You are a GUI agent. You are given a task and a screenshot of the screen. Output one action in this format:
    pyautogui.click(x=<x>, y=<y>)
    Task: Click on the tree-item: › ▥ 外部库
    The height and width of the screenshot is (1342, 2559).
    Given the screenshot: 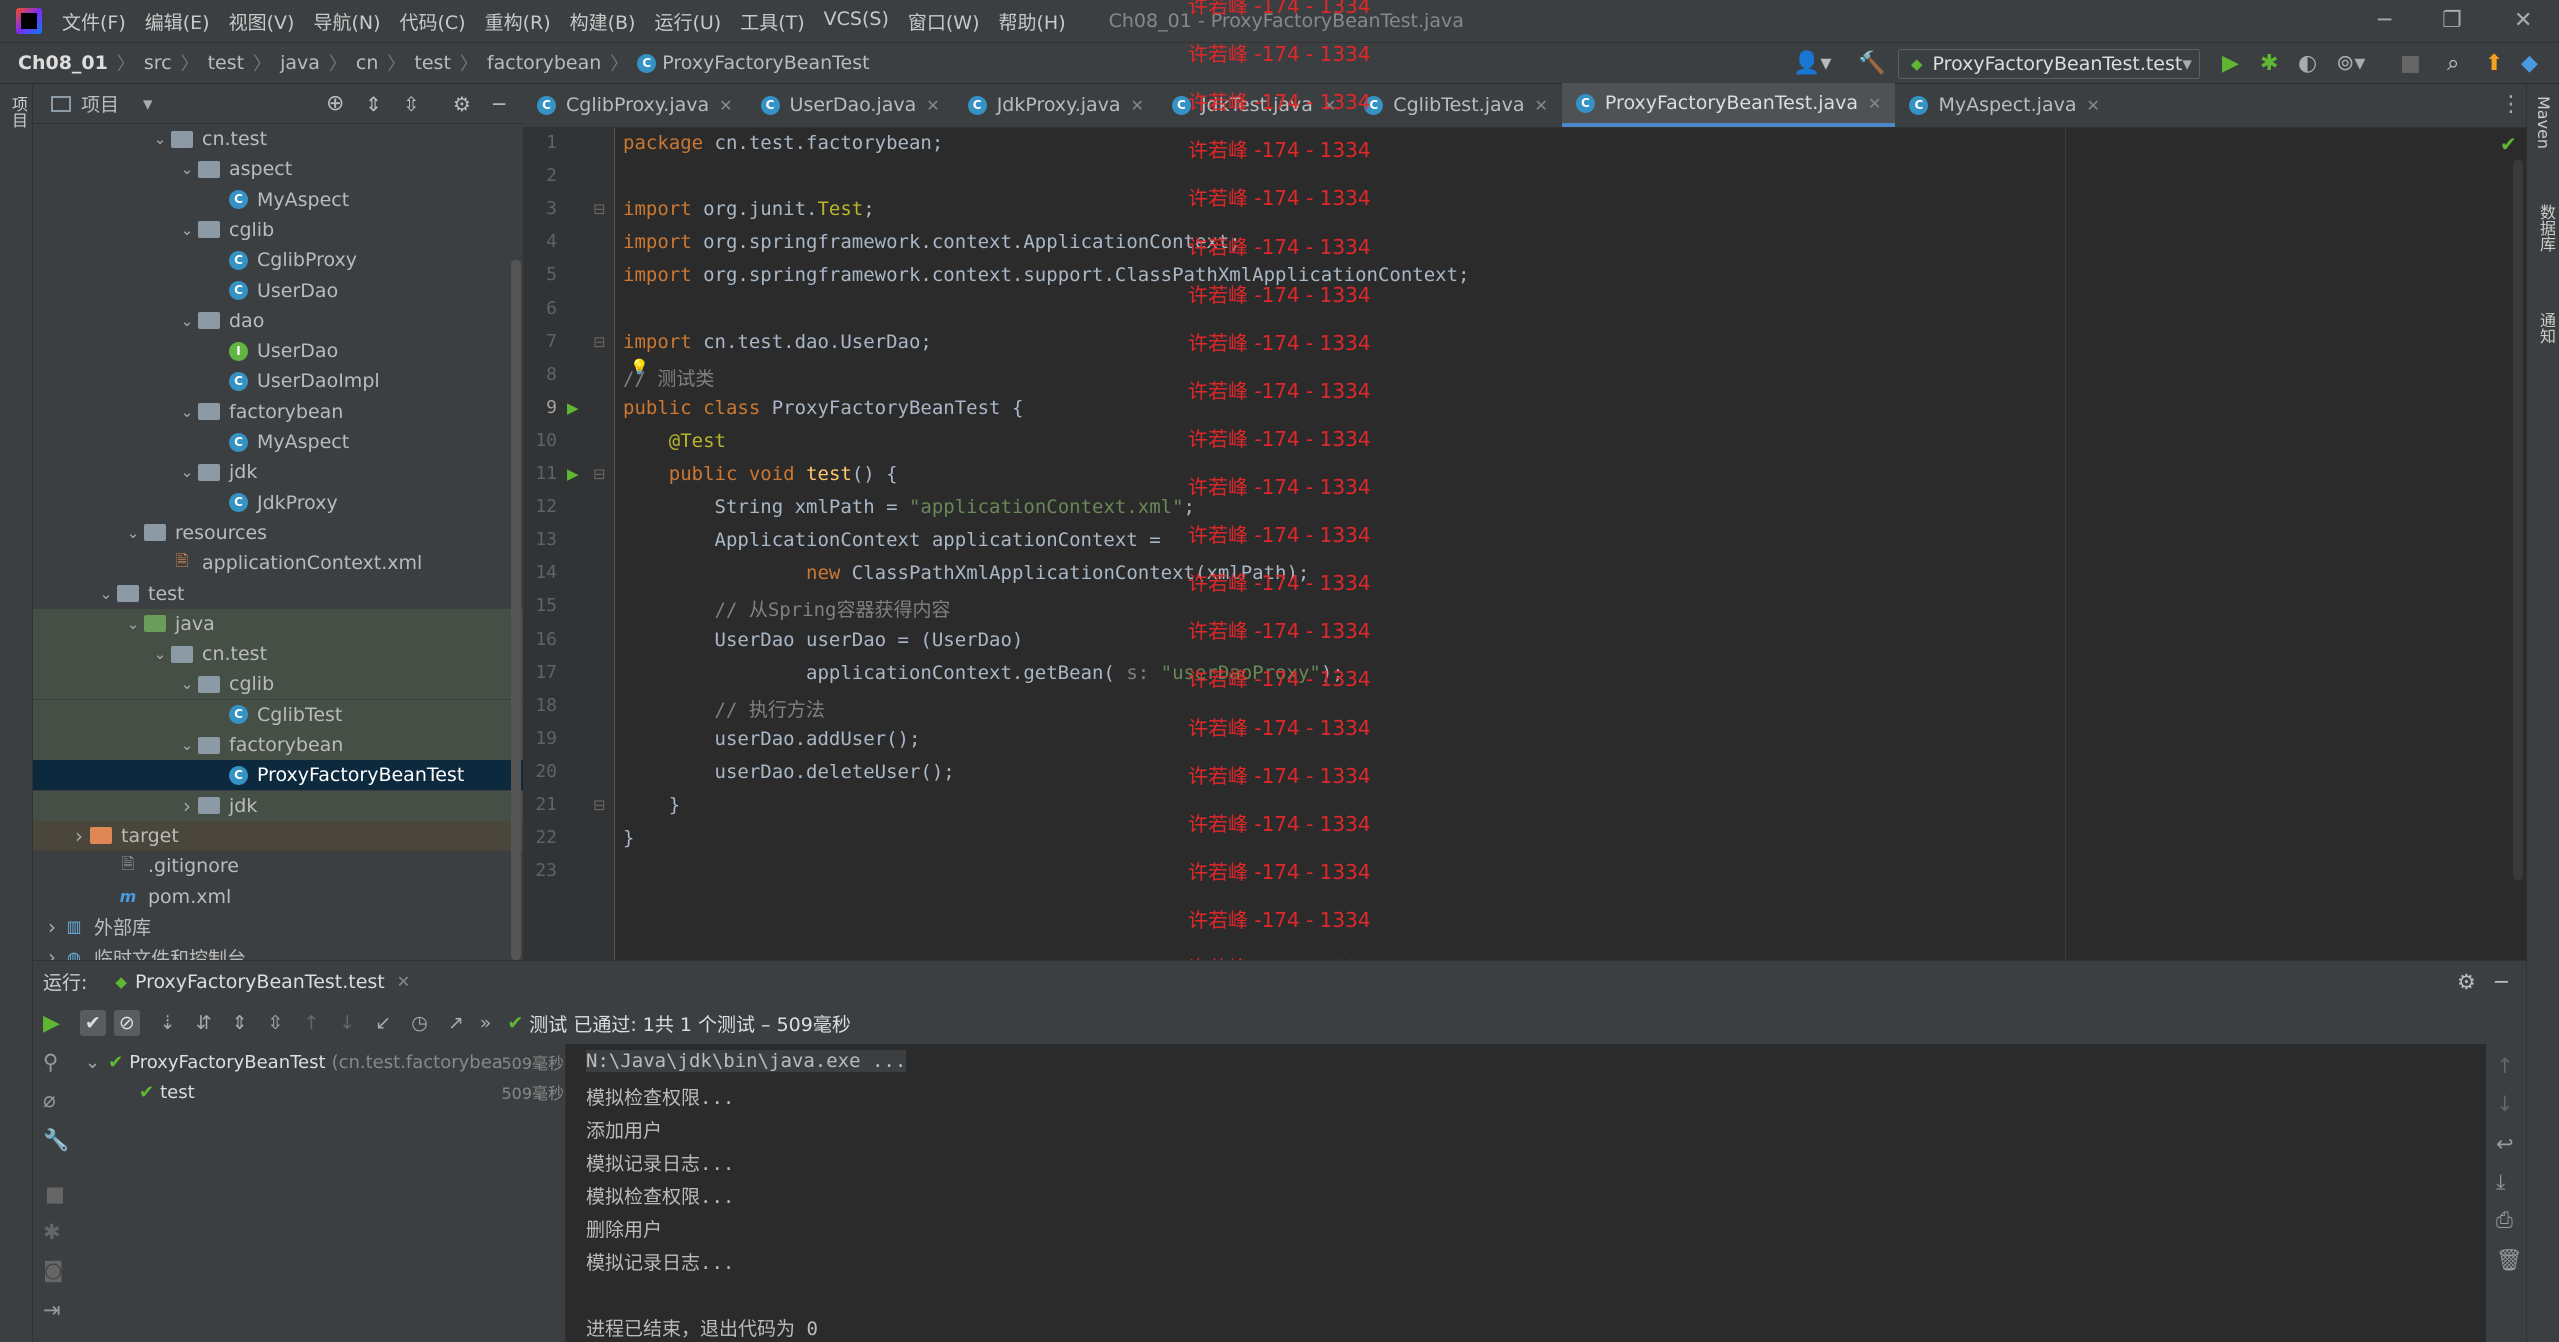 What is the action you would take?
    pyautogui.click(x=278, y=927)
    